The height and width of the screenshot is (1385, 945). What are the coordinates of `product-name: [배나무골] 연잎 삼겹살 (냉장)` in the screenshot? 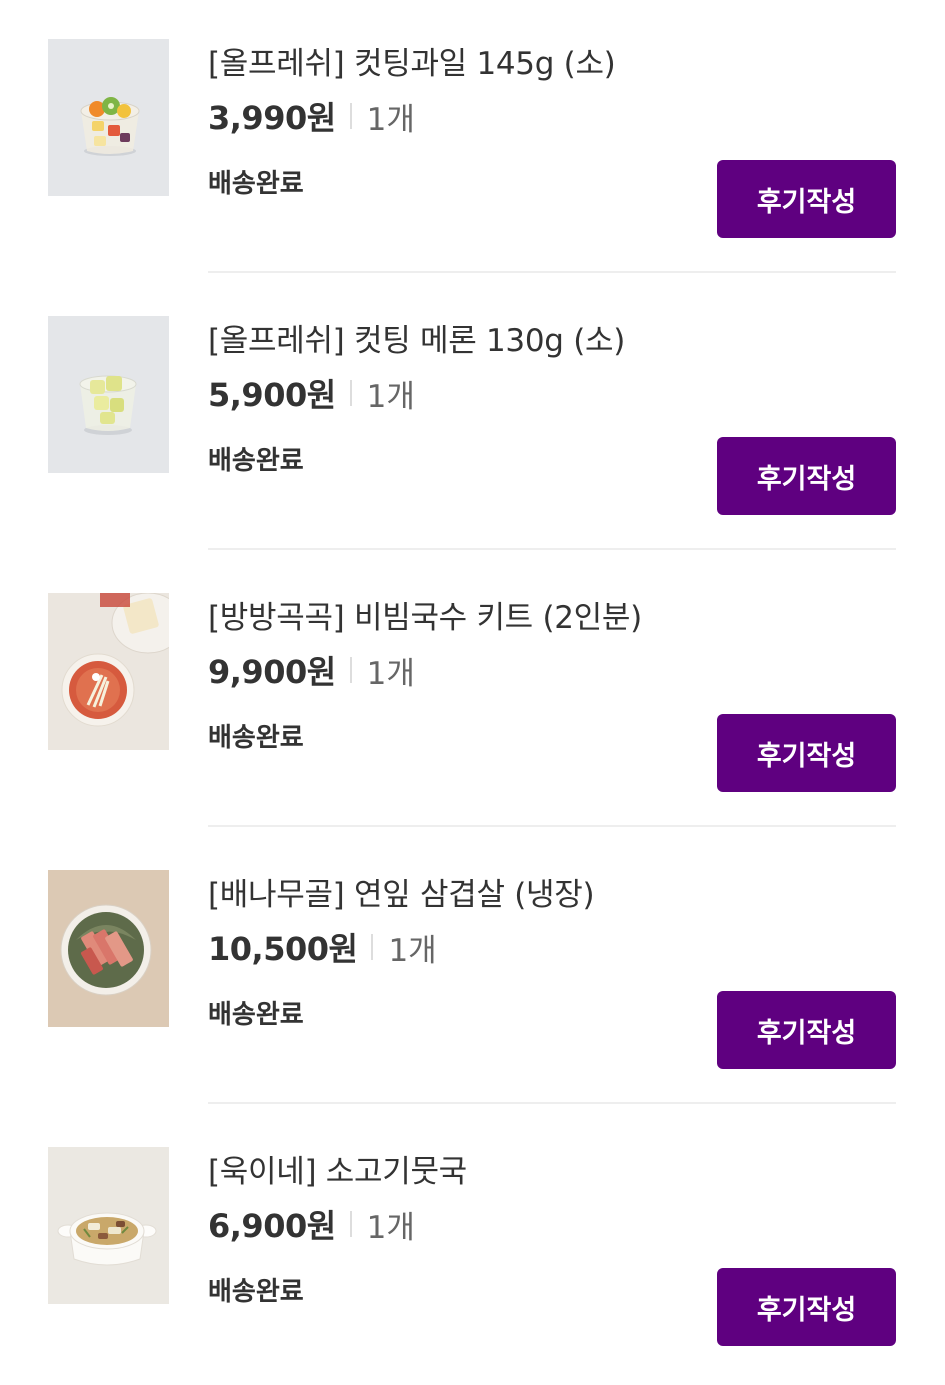 It's located at (401, 895).